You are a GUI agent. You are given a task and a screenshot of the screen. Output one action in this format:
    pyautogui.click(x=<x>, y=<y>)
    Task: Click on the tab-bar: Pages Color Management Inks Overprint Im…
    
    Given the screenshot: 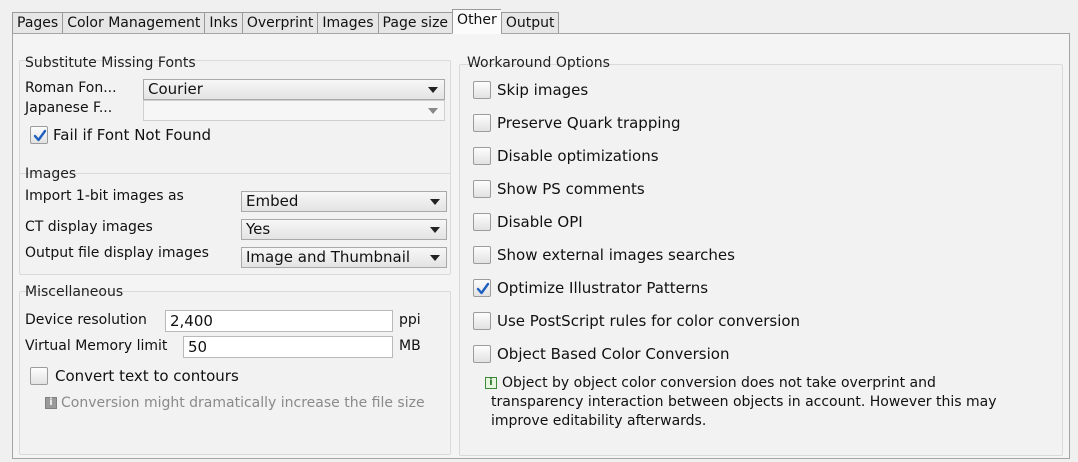 What is the action you would take?
    pyautogui.click(x=286, y=21)
    